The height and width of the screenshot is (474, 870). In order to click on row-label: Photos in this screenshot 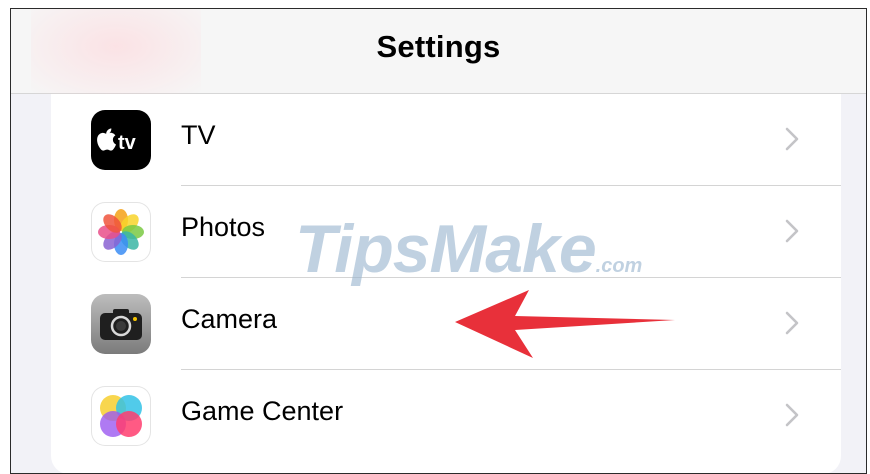, I will do `click(223, 227)`.